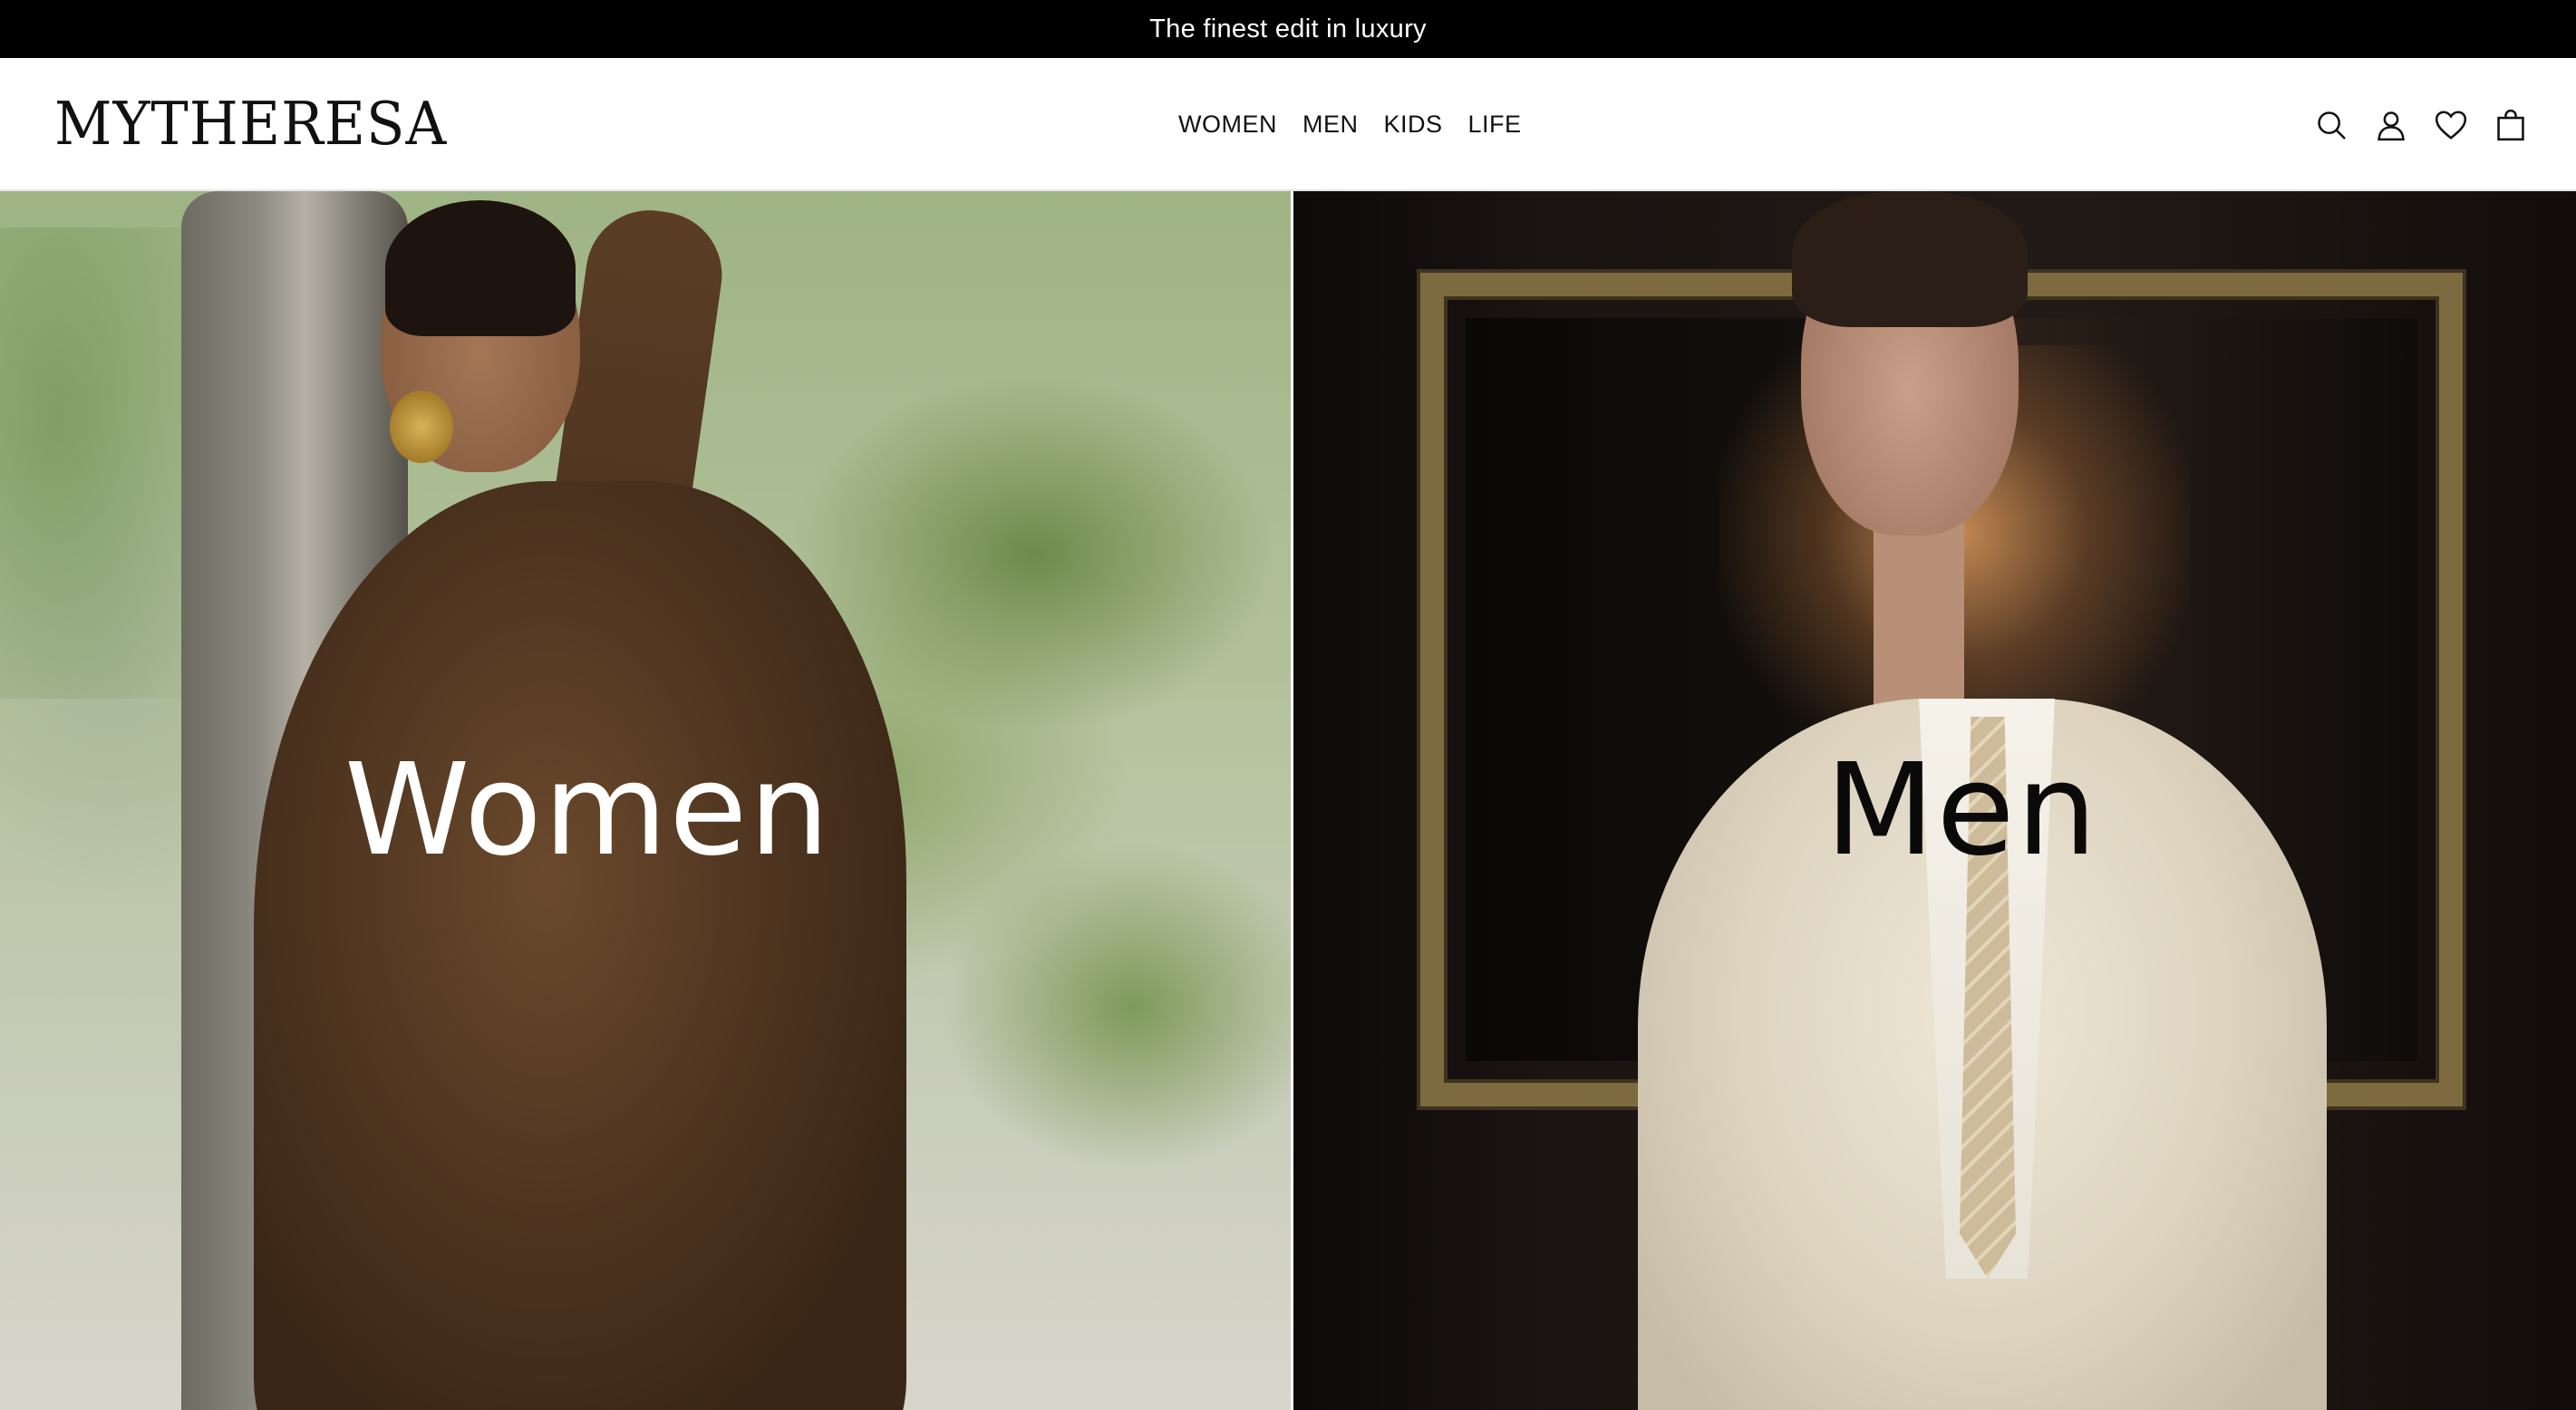 The image size is (2576, 1410). What do you see at coordinates (1919, 617) in the screenshot?
I see `model-neck` at bounding box center [1919, 617].